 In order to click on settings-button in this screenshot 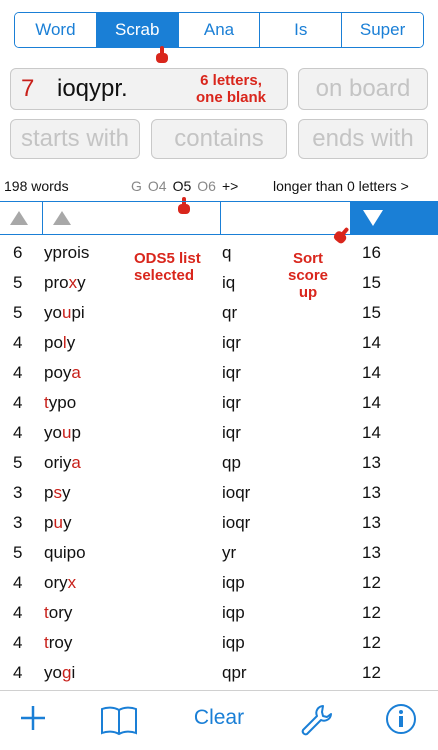, I will do `click(316, 720)`.